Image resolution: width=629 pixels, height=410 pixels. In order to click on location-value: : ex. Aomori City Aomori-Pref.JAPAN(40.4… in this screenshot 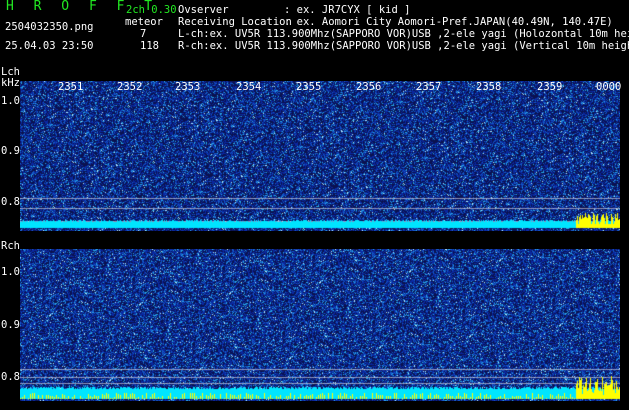, I will do `click(448, 22)`.